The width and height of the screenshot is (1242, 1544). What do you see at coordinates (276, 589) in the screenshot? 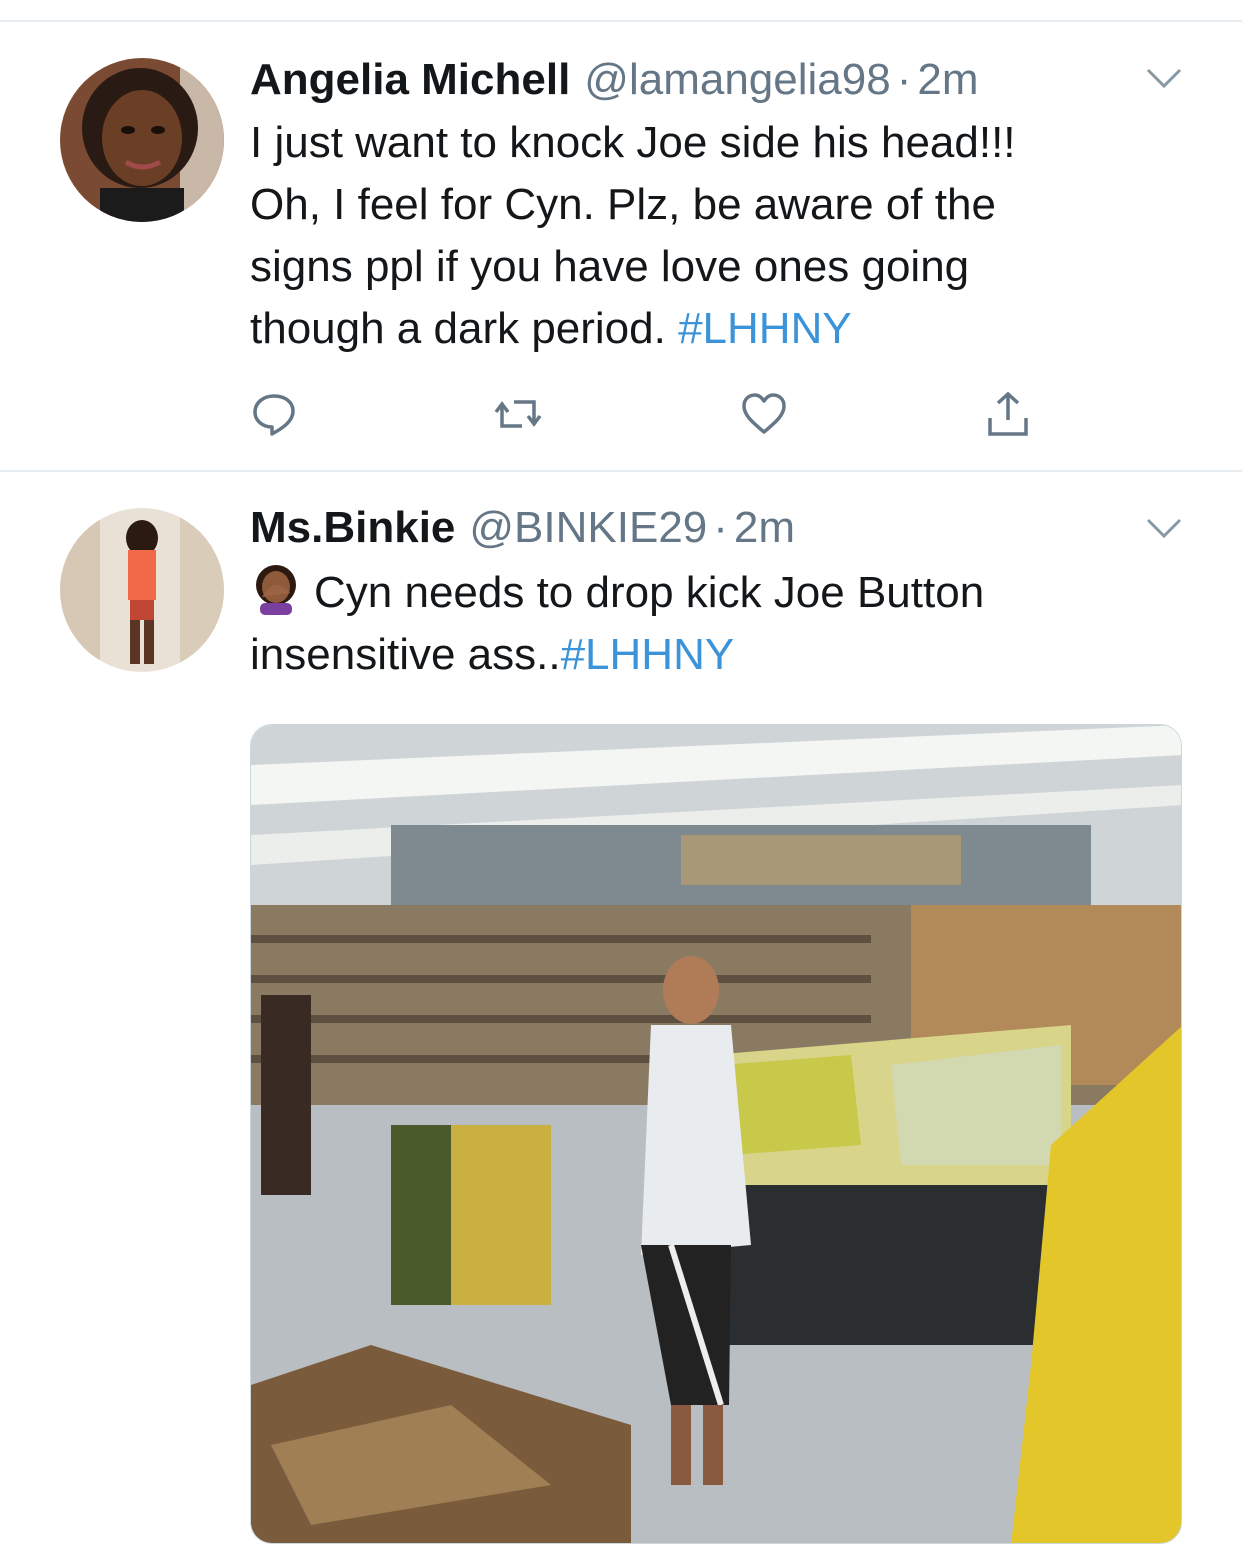
I see `facepalm-emoji-icon` at bounding box center [276, 589].